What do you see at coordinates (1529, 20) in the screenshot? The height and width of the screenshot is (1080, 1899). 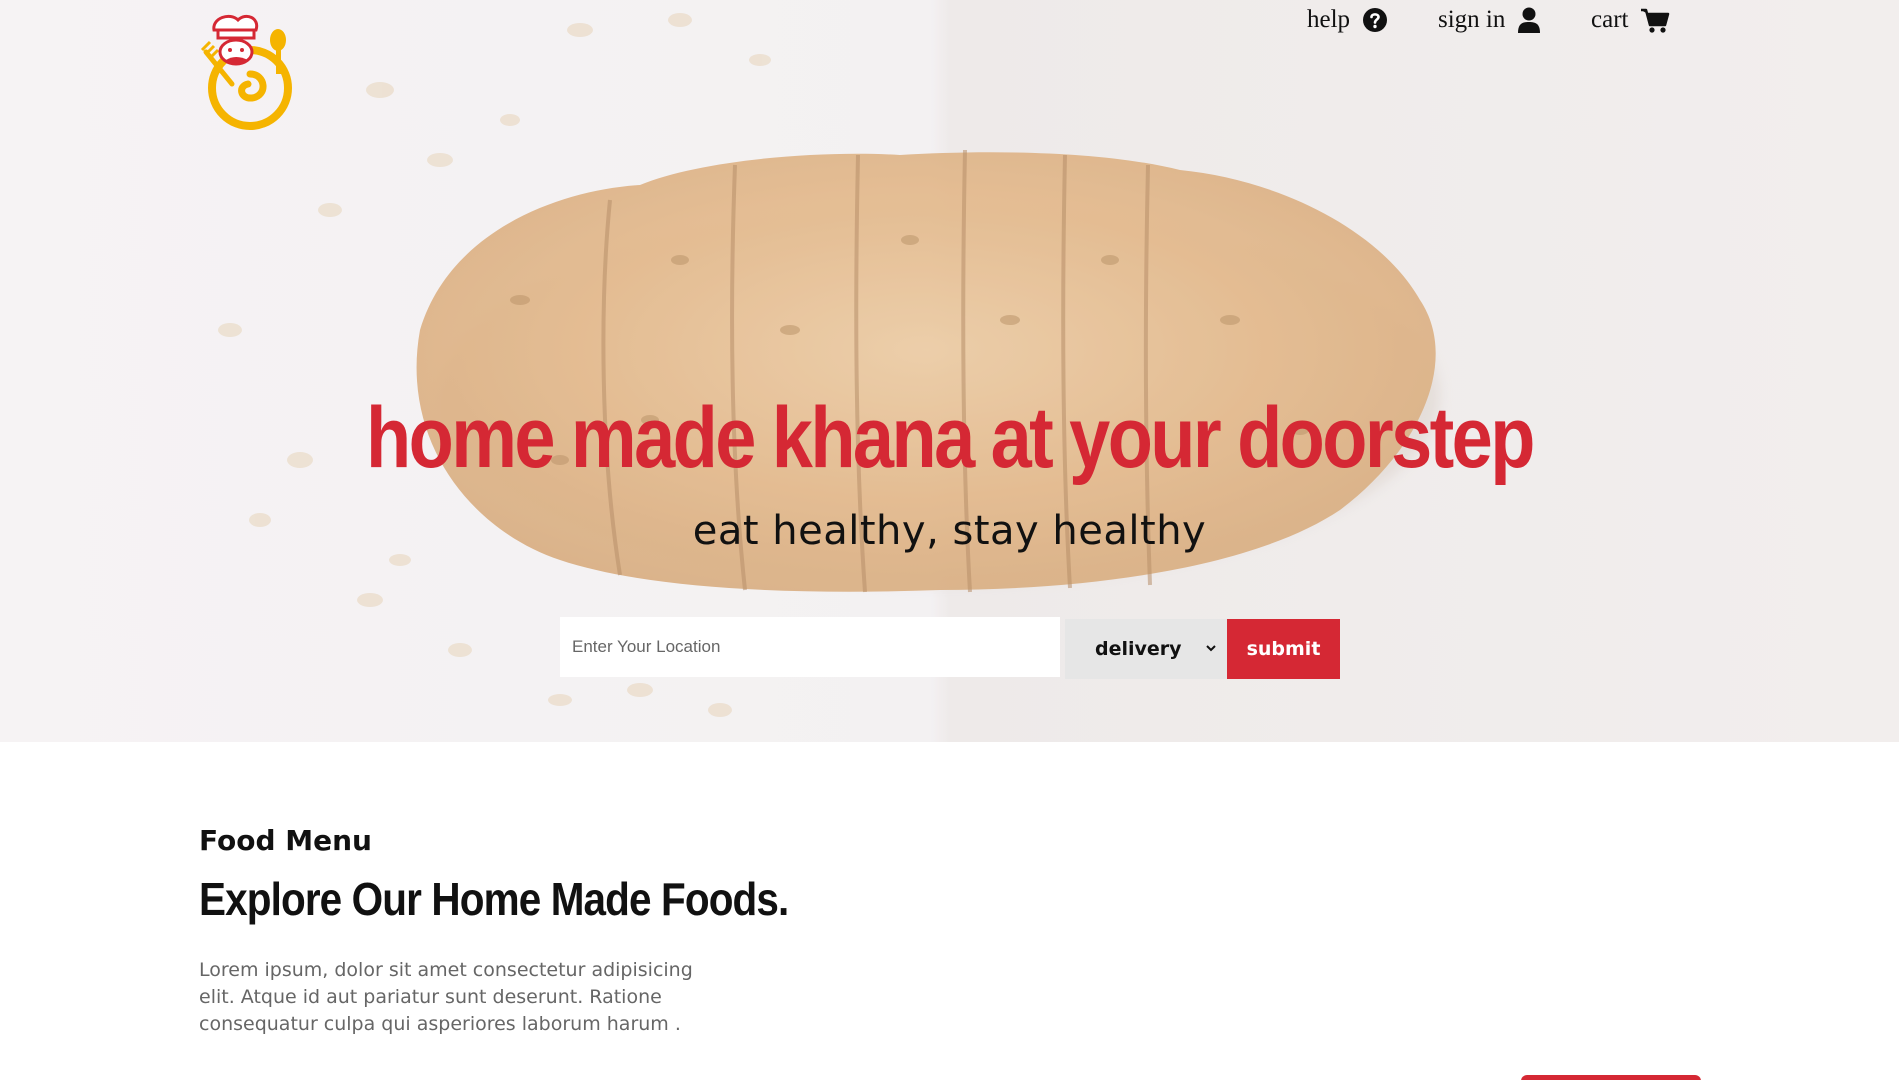 I see `user-icon` at bounding box center [1529, 20].